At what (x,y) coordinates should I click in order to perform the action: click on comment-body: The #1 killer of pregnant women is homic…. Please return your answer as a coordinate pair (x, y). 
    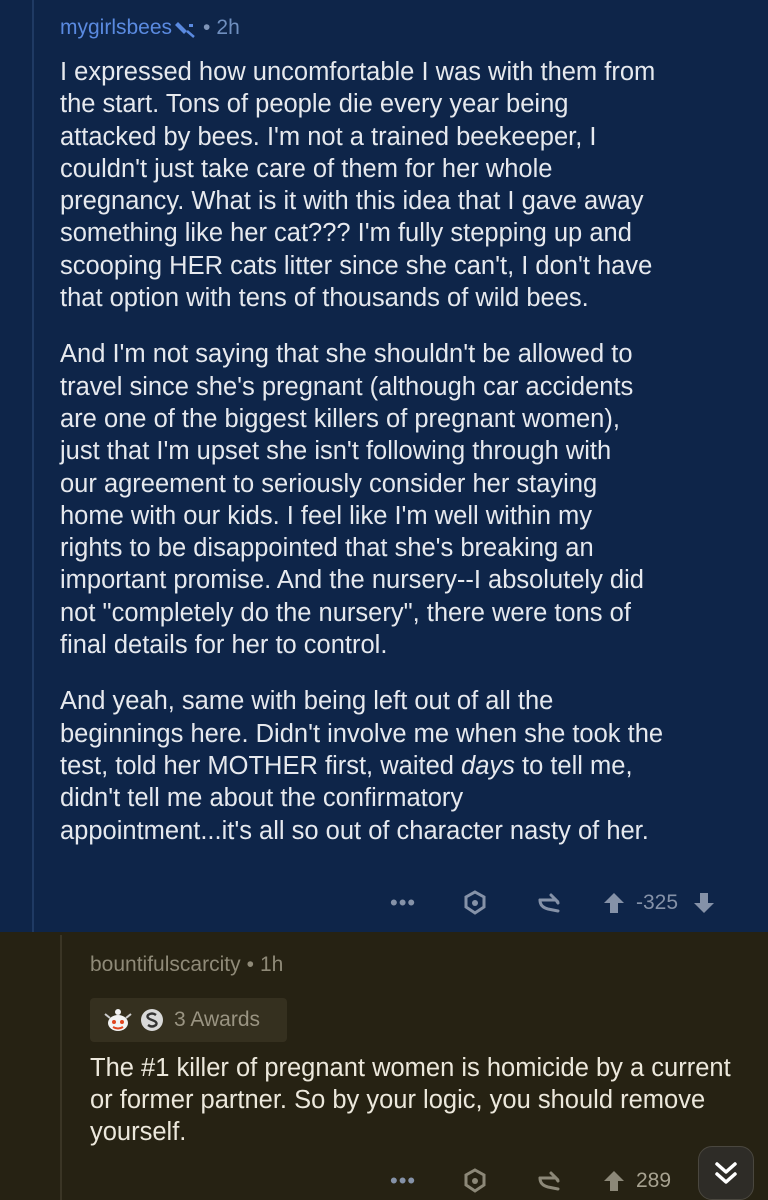
    Looking at the image, I should click on (420, 1100).